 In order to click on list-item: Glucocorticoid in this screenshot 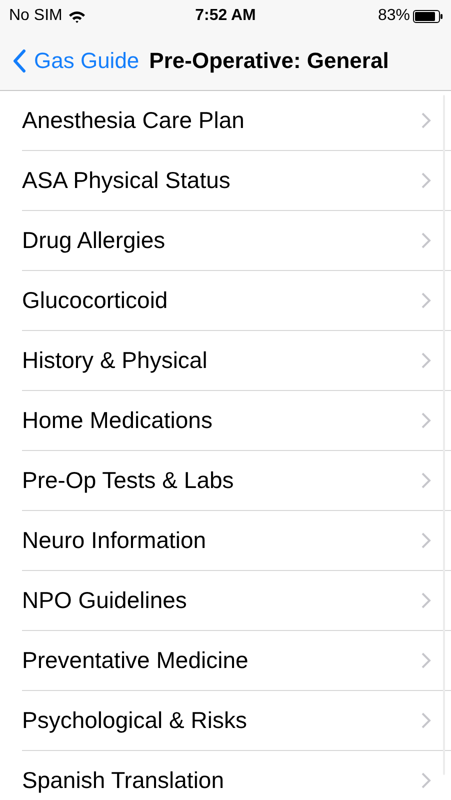, I will do `click(236, 301)`.